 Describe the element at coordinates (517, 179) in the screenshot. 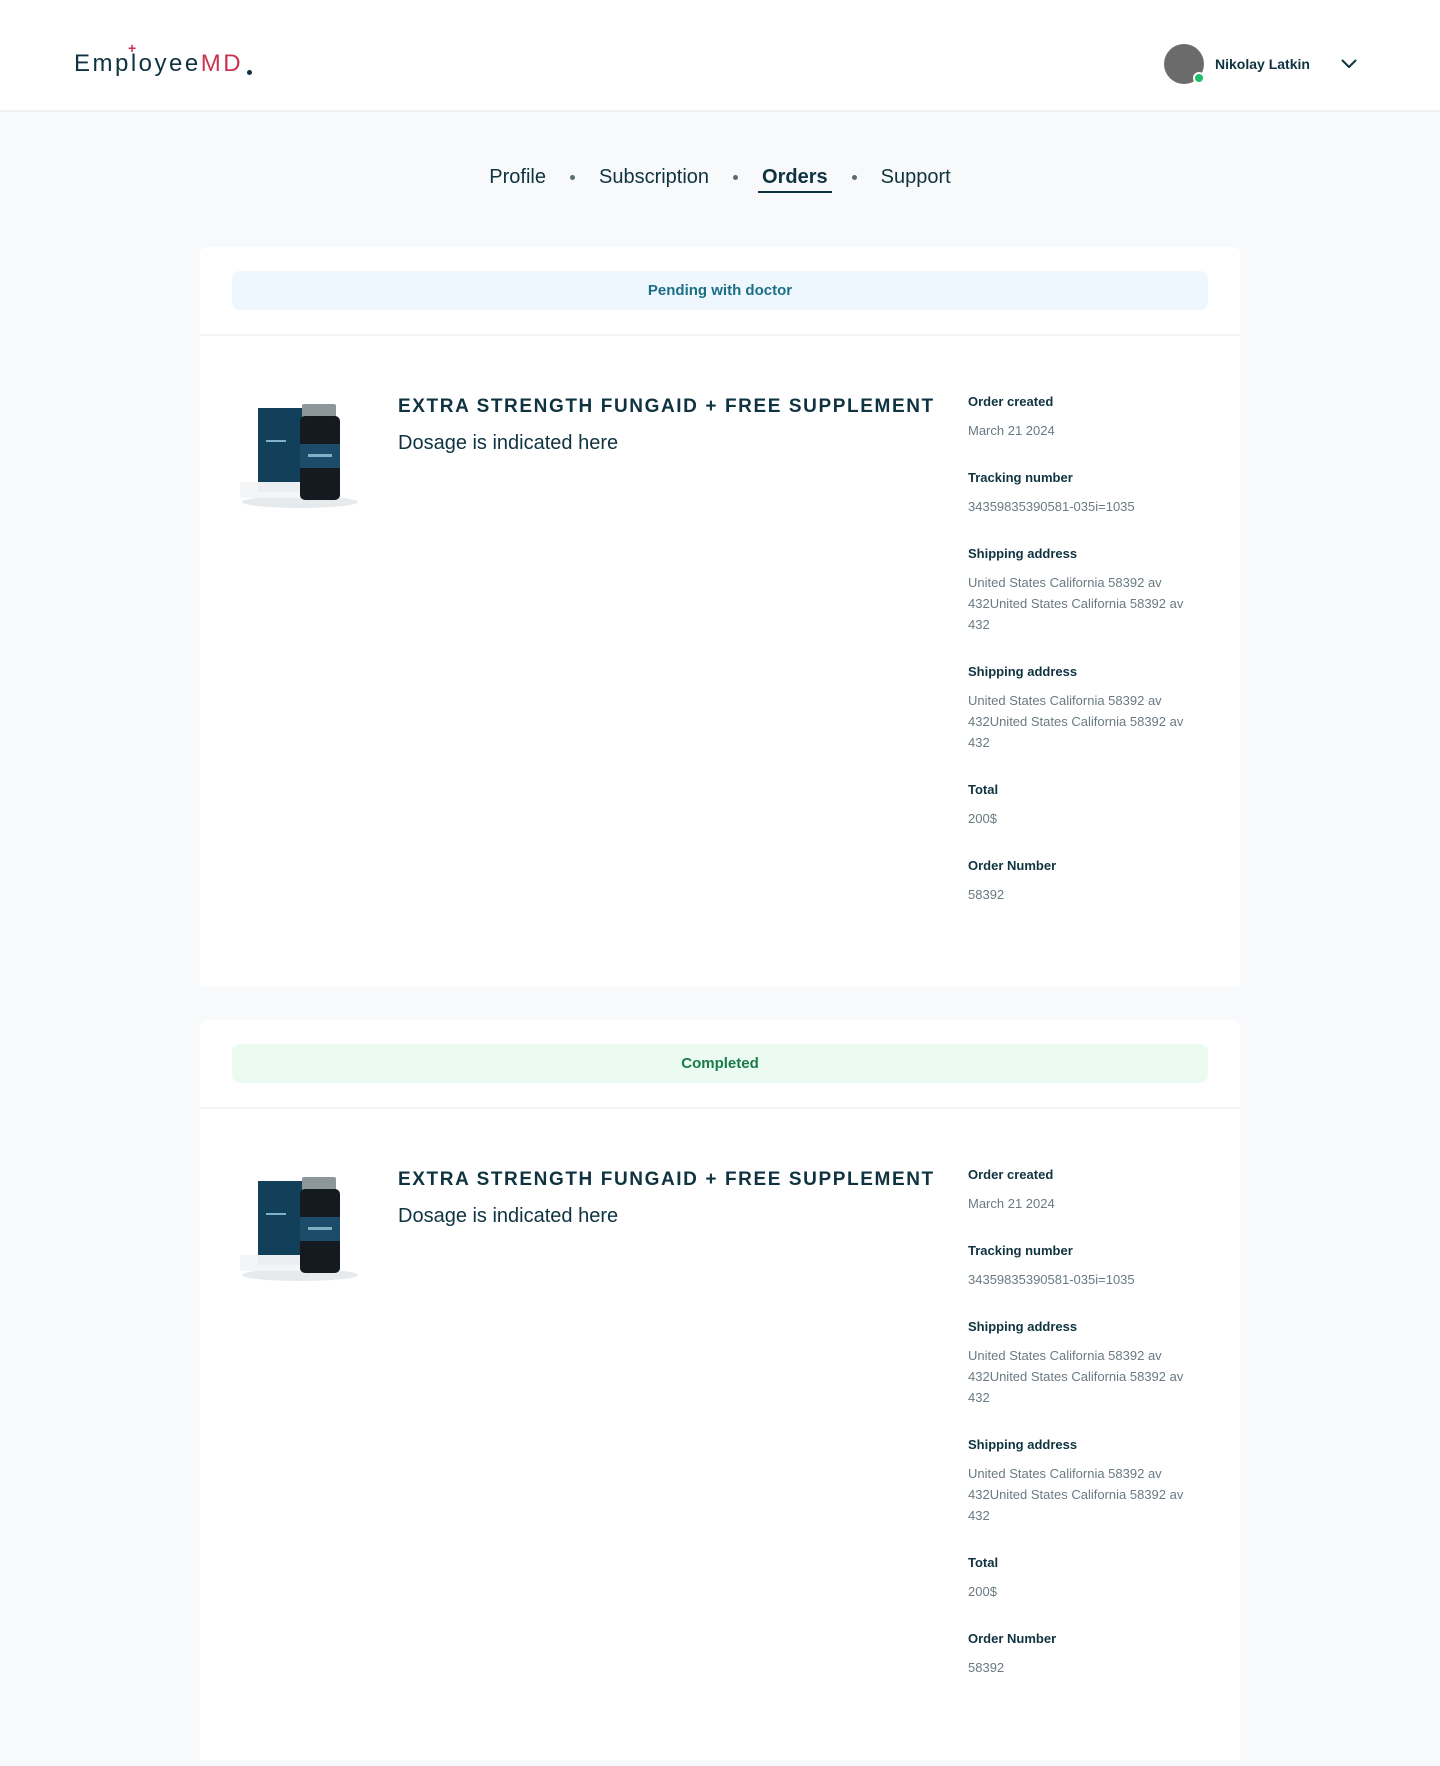

I see `tab-profile: Profile` at that location.